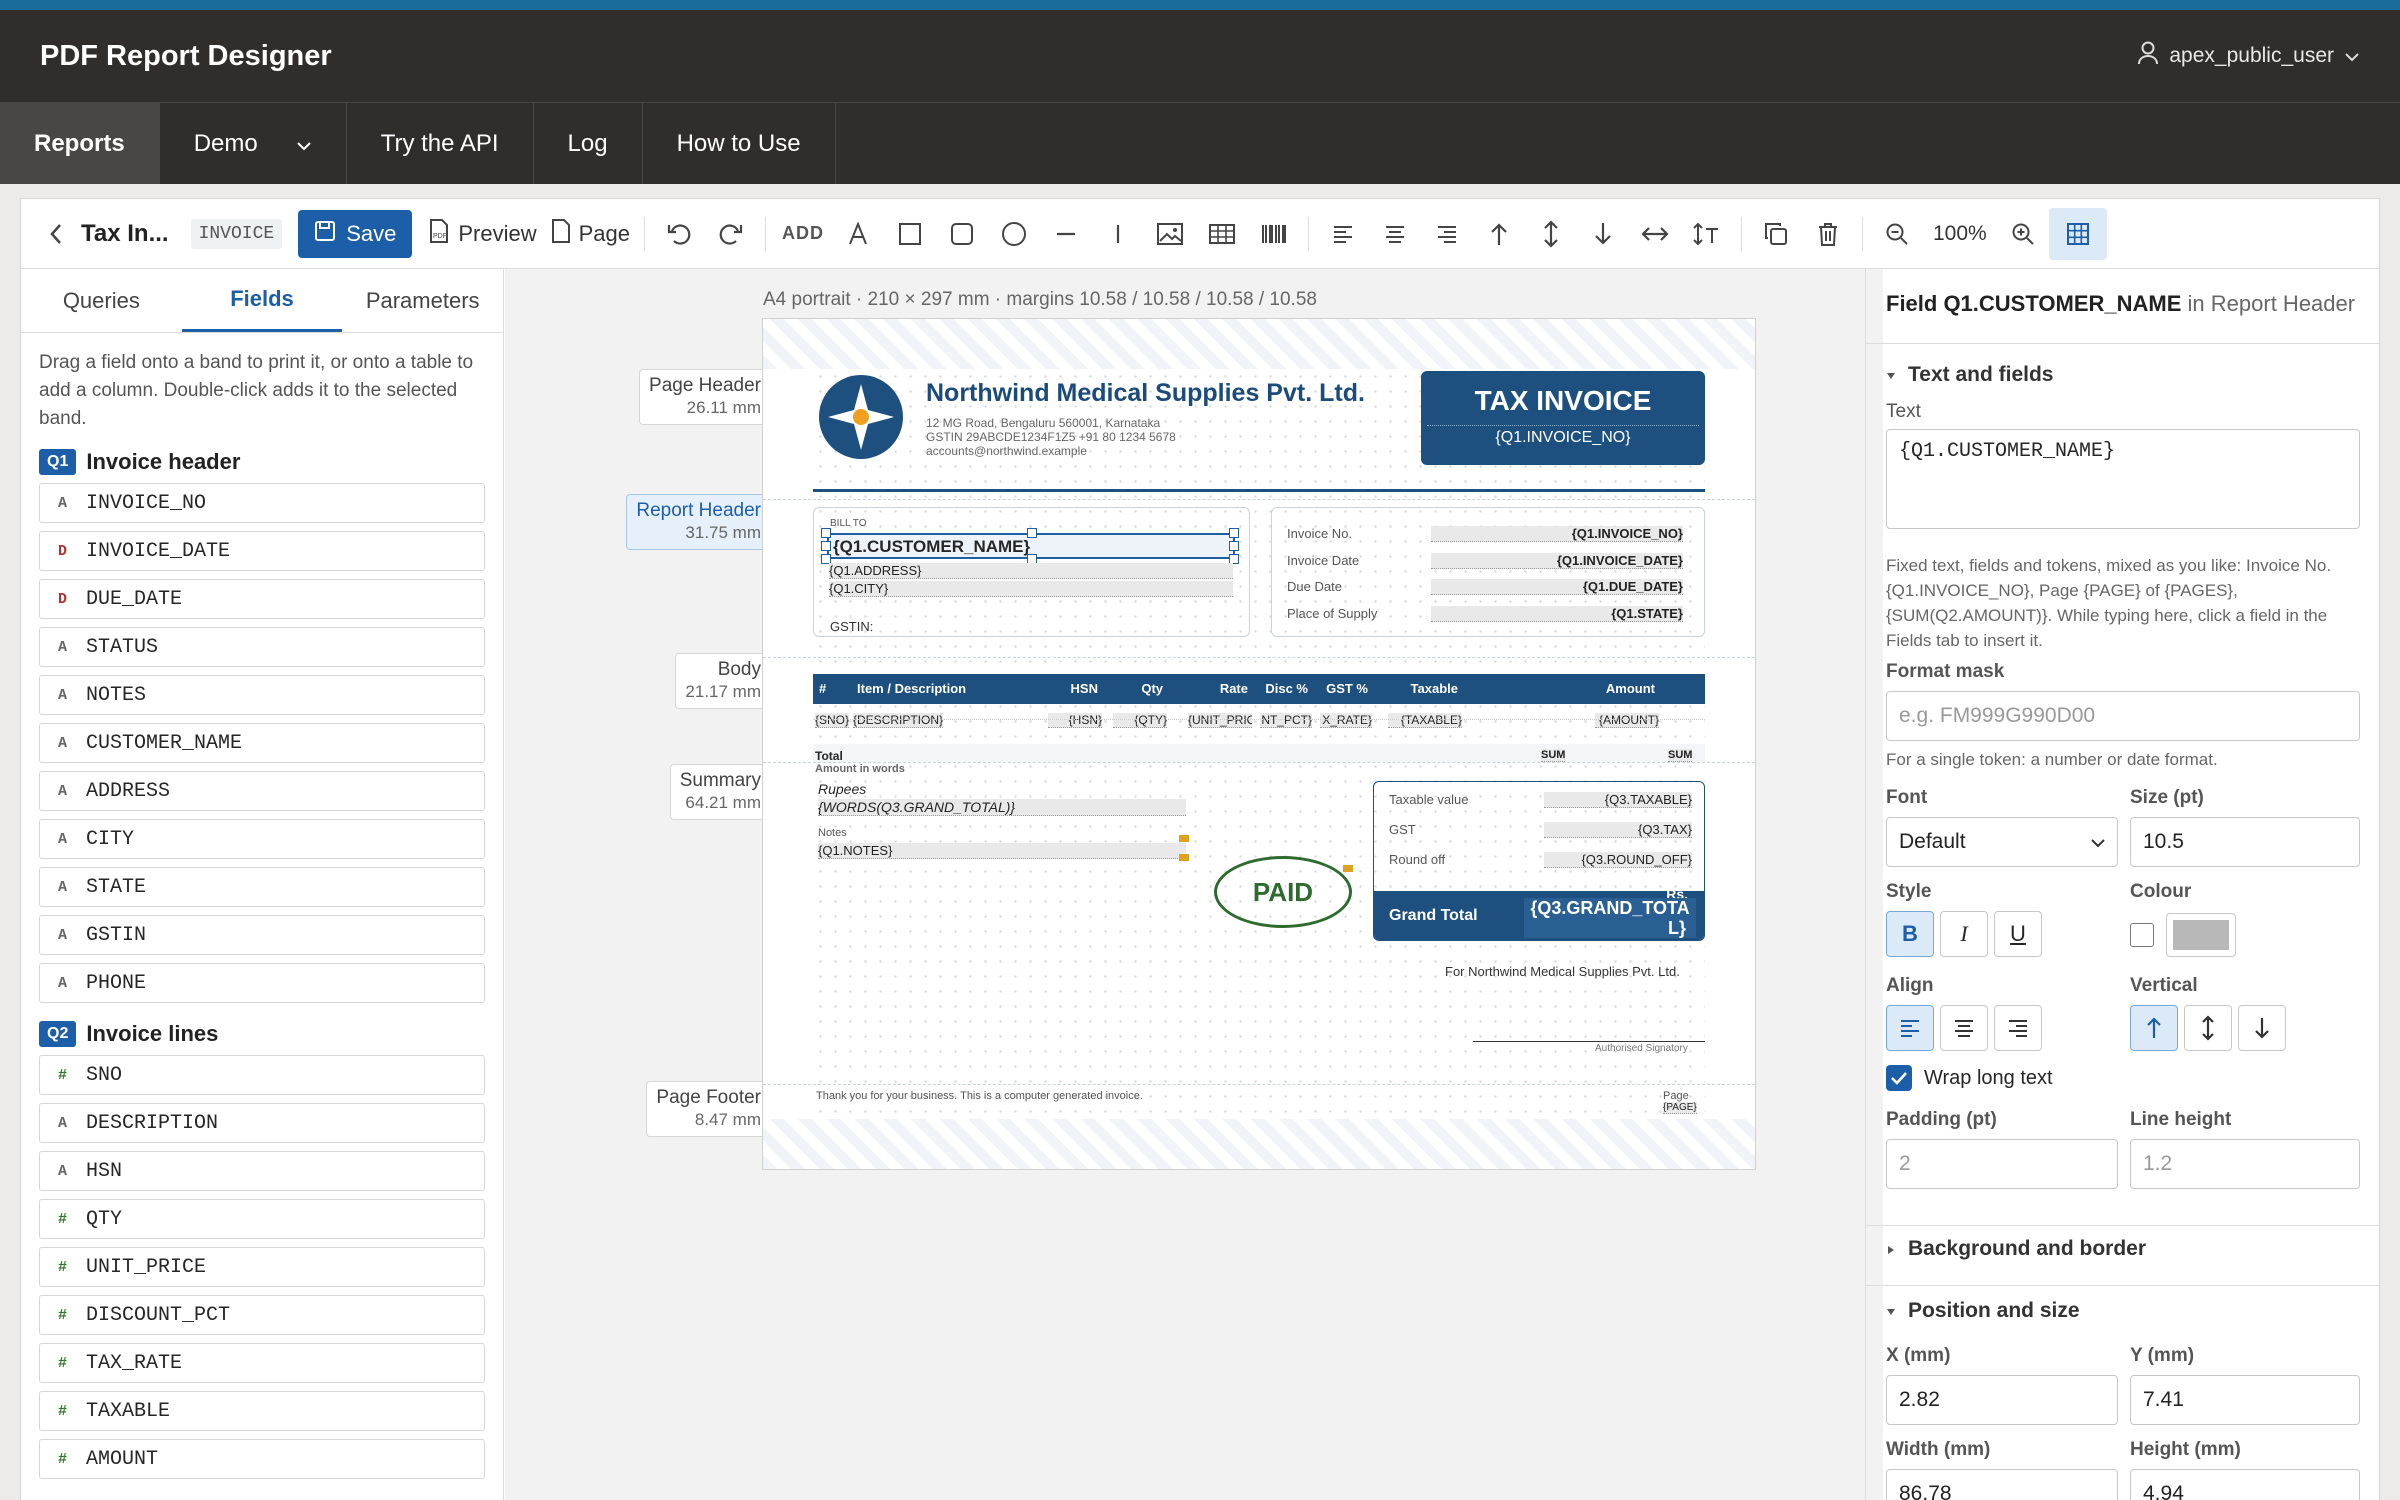 The image size is (2400, 1500). What do you see at coordinates (1447, 234) in the screenshot?
I see `align-right-icon` at bounding box center [1447, 234].